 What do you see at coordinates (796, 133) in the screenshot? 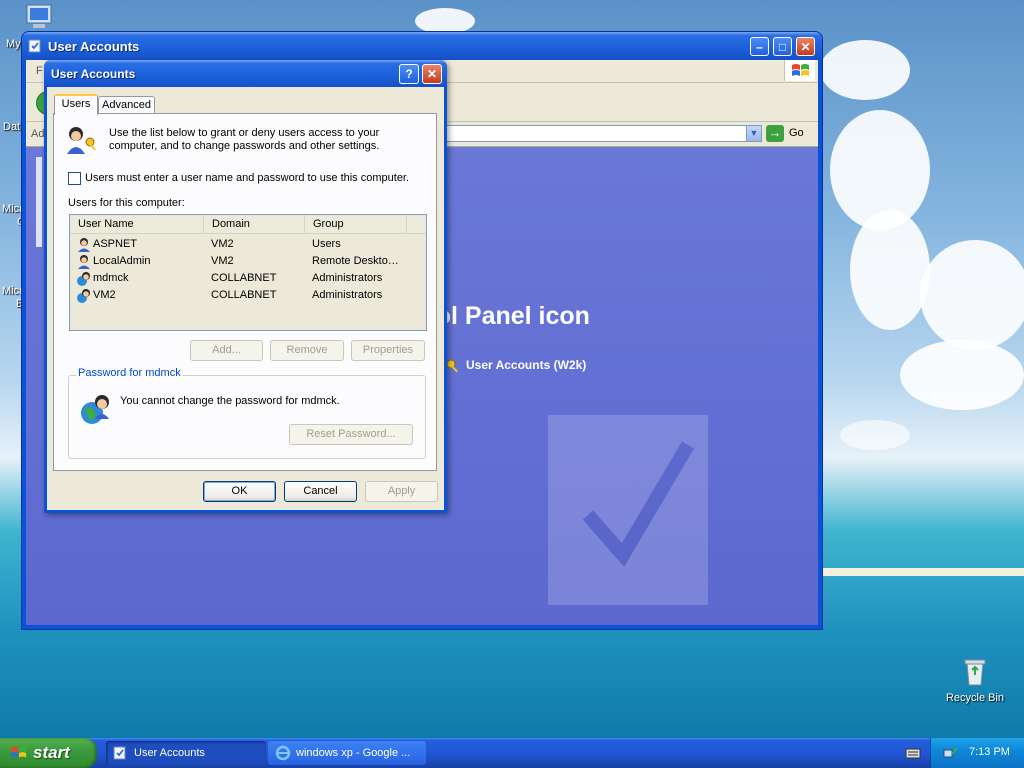
I see `go-label: Go` at bounding box center [796, 133].